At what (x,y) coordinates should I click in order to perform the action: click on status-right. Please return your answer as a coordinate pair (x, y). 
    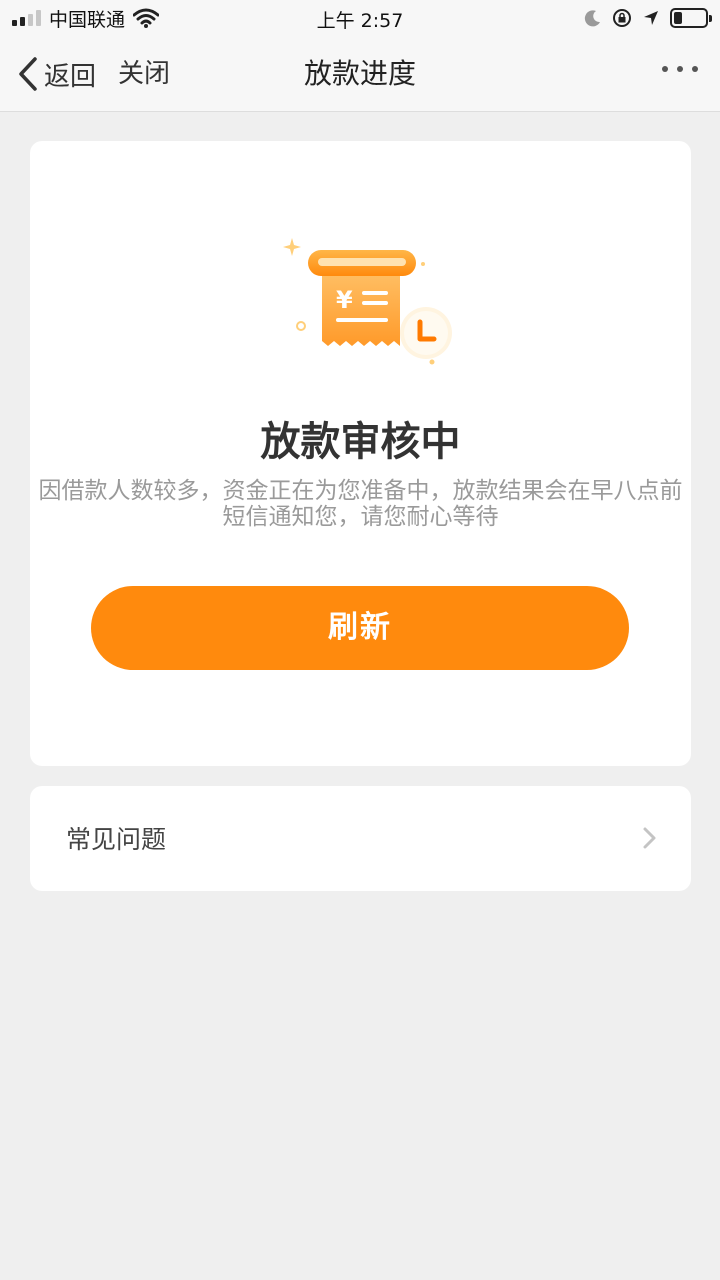
    Looking at the image, I should click on (648, 18).